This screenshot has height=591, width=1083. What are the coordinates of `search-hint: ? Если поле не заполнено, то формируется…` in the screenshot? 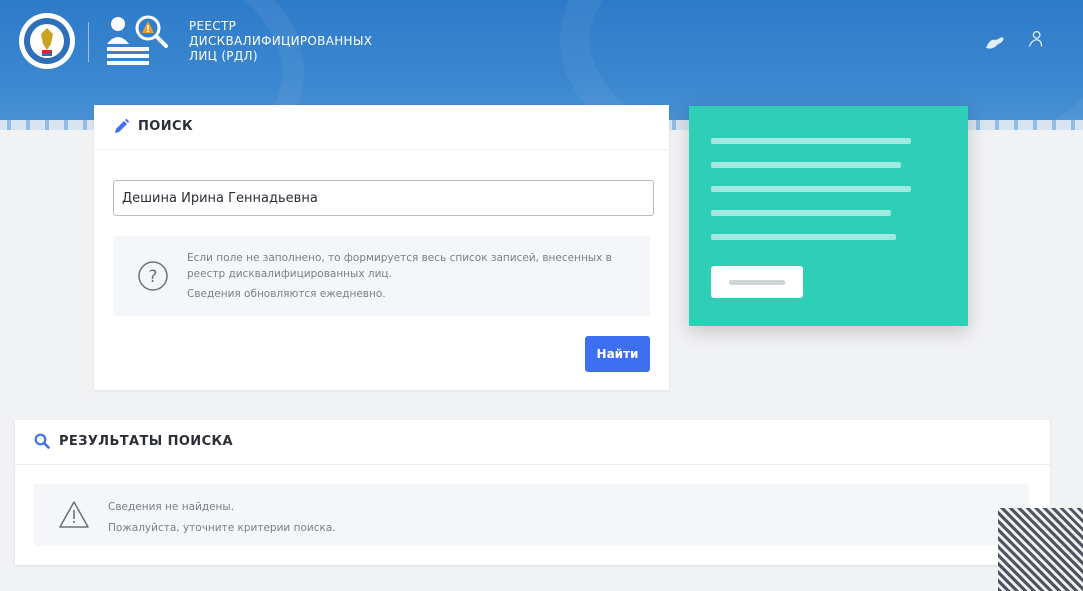 It's located at (381, 276).